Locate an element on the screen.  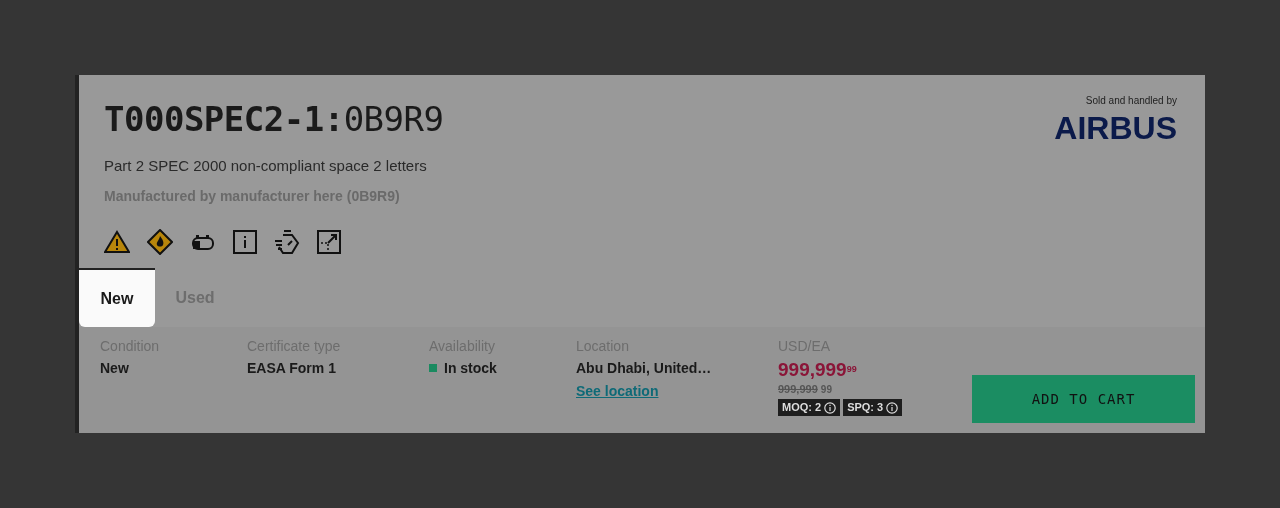
airbus-logo: AIRBUS is located at coordinates (1115, 128).